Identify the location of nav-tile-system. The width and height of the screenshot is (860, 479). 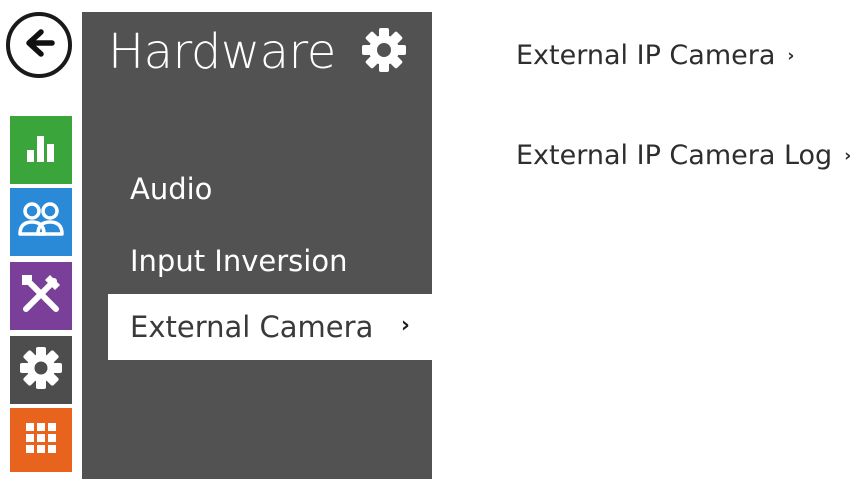
(41, 440).